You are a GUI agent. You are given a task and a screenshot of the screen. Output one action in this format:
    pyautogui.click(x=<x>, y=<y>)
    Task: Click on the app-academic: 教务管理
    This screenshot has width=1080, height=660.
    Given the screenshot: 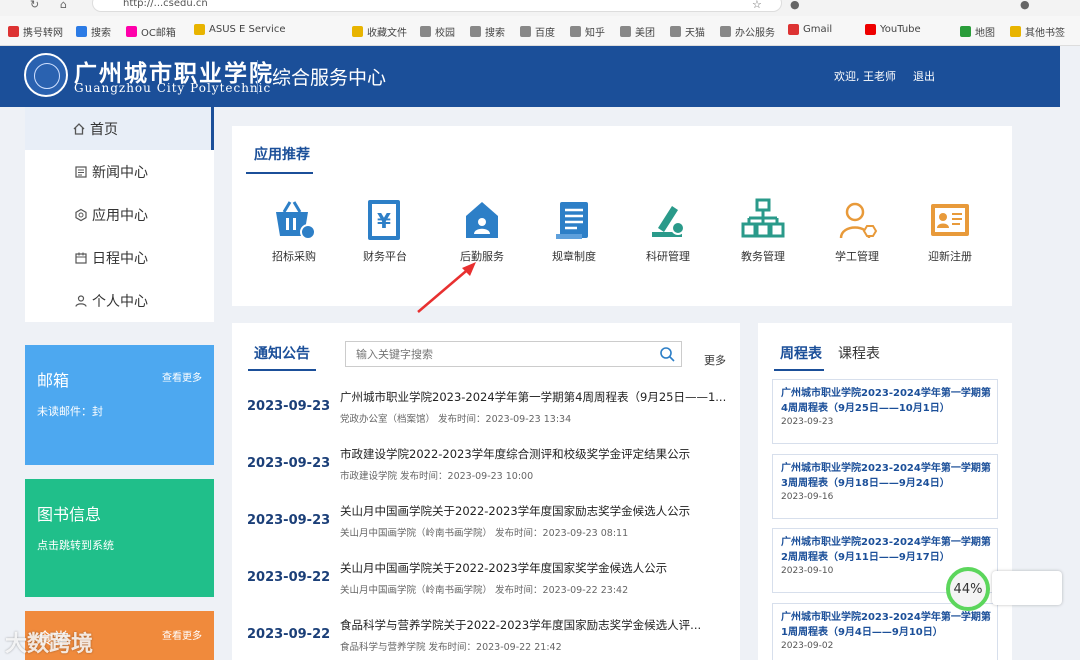 What is the action you would take?
    pyautogui.click(x=763, y=231)
    